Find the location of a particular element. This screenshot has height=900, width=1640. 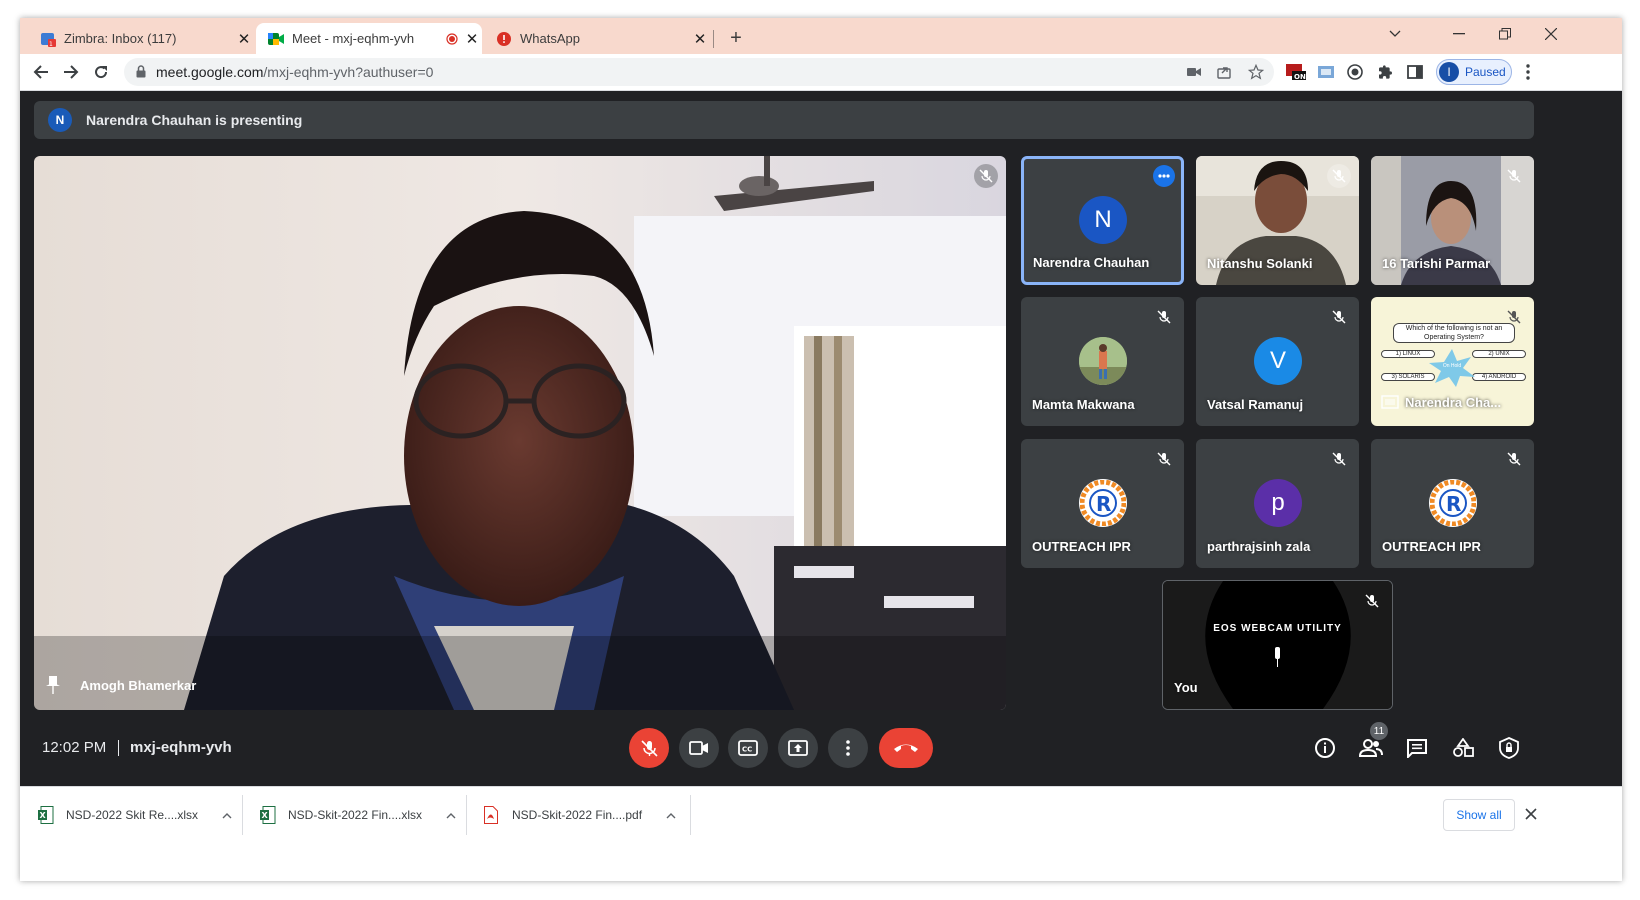

close-window-button is located at coordinates (1551, 34).